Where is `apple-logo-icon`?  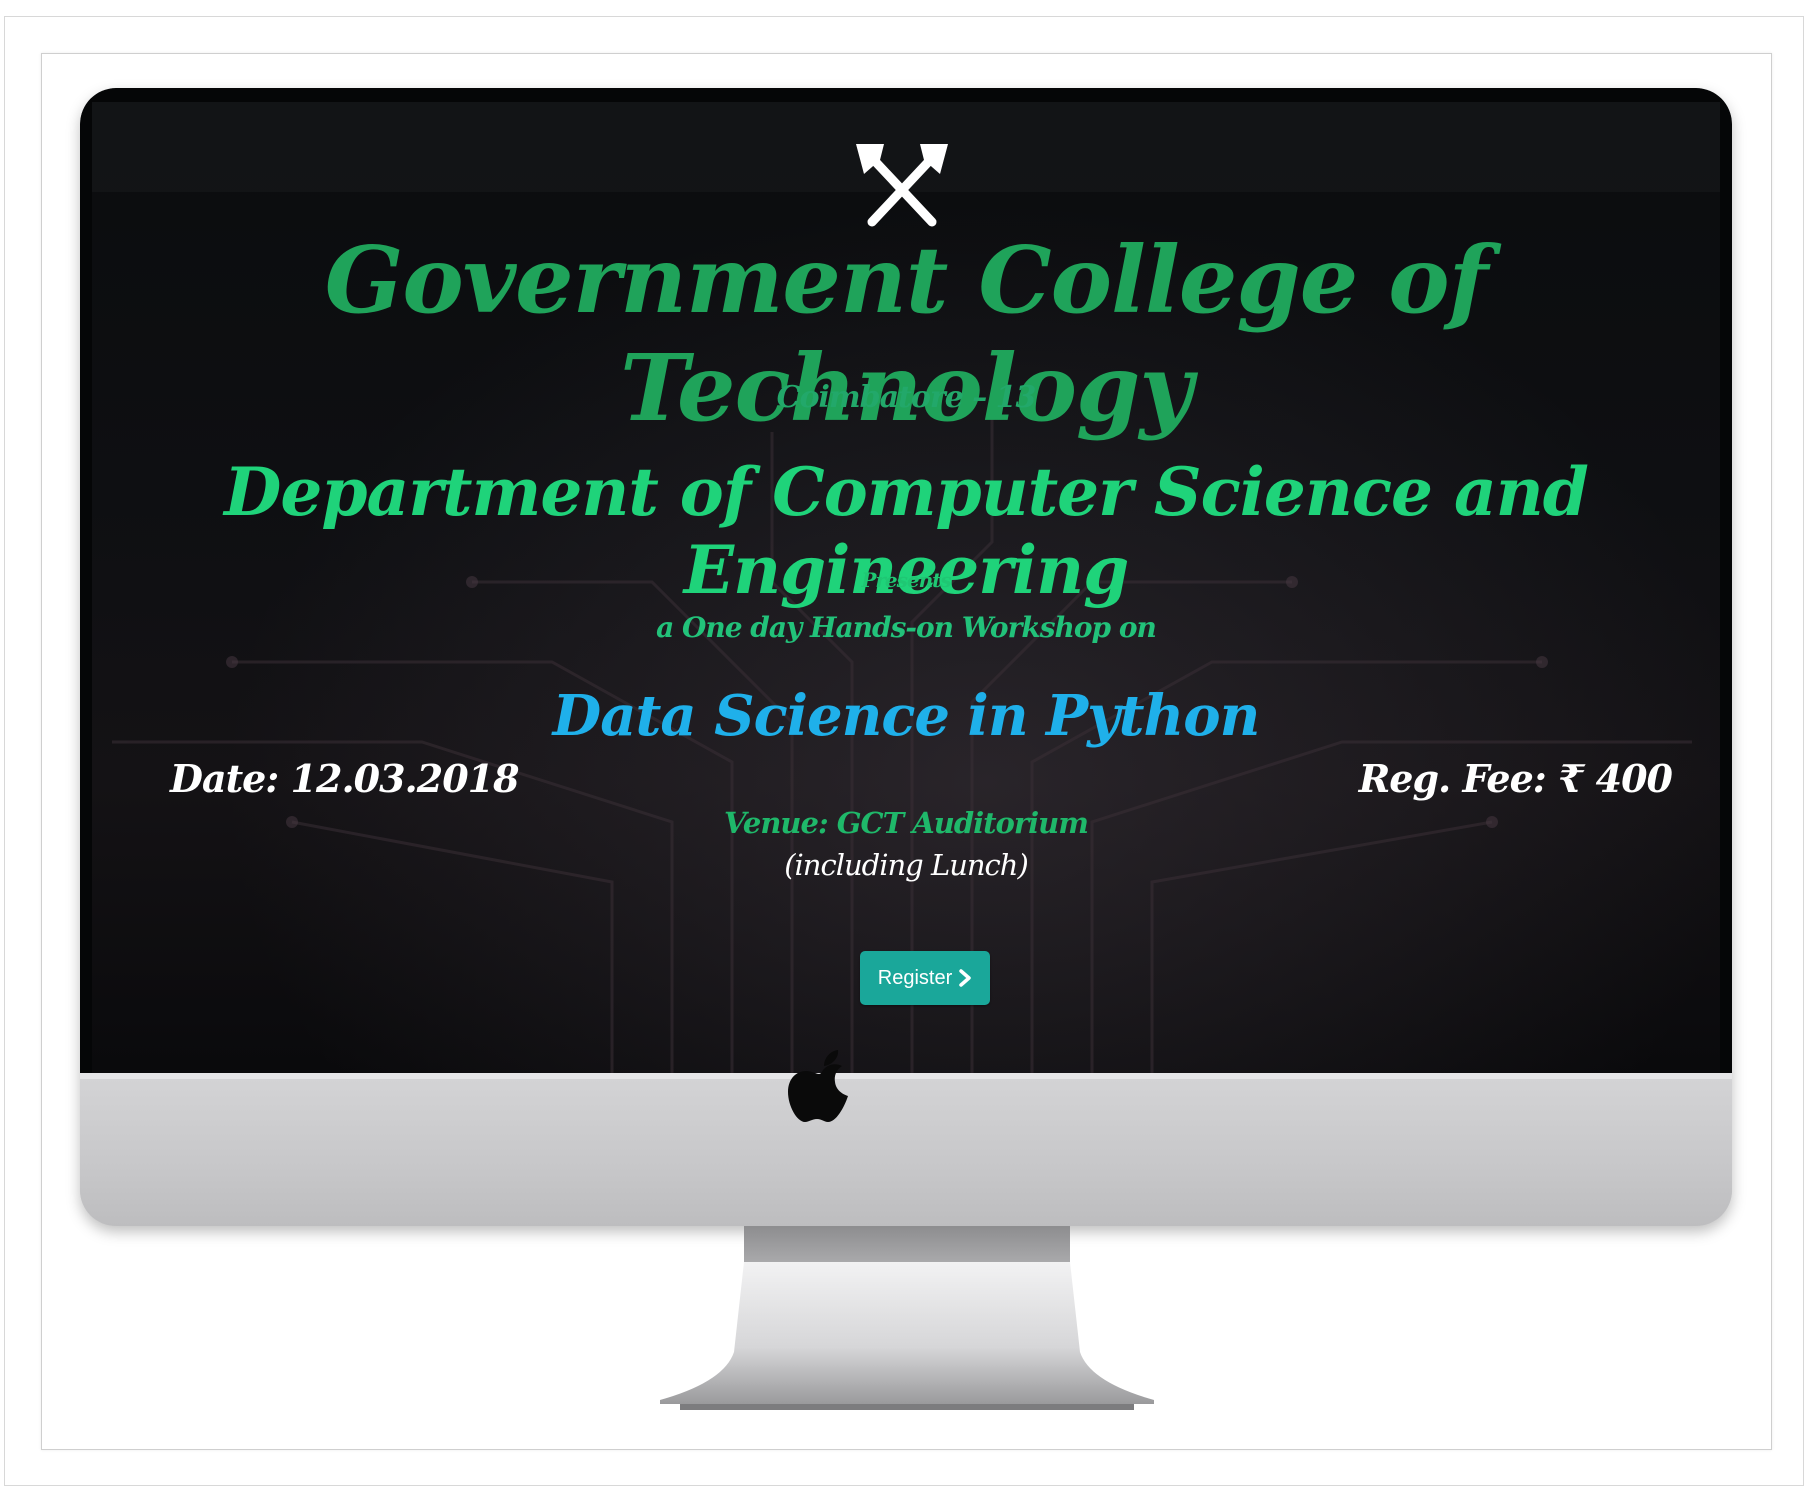
apple-logo-icon is located at coordinates (818, 1086).